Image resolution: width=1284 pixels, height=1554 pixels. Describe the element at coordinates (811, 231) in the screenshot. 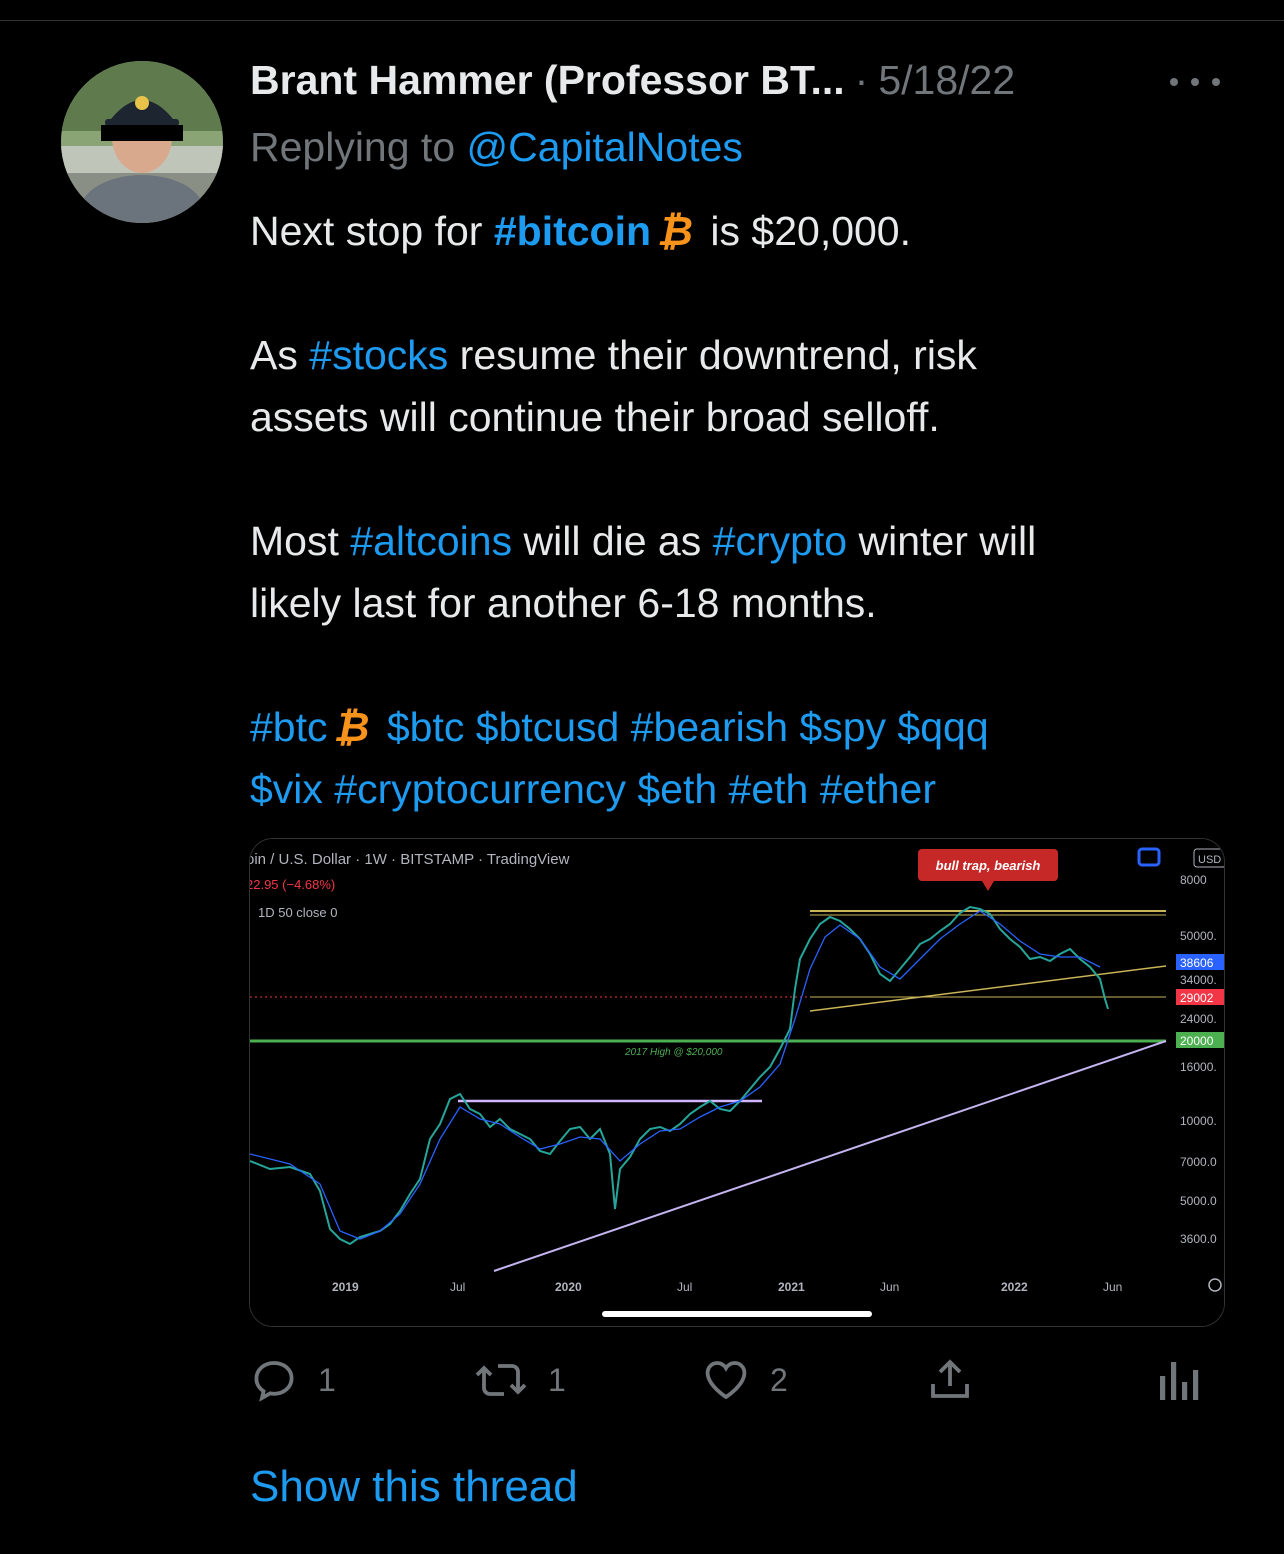

I see `text-segment: is $20,000.` at that location.